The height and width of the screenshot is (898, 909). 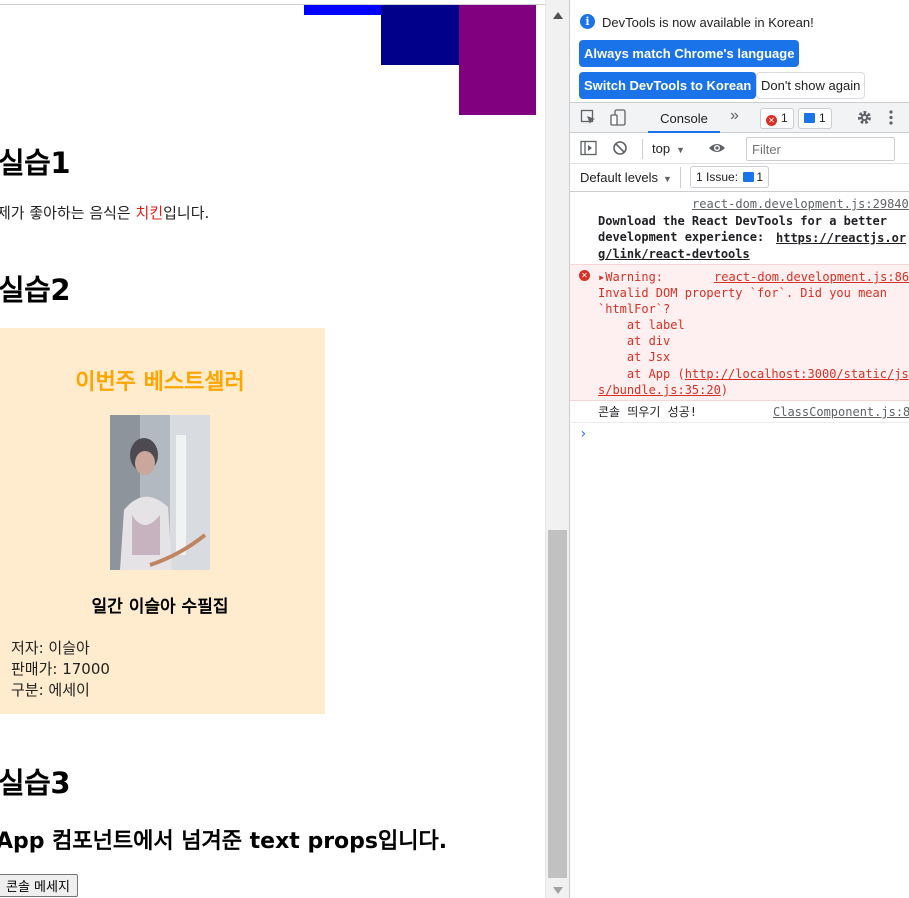 I want to click on book-author: 저자: 이슬아, so click(x=50, y=648).